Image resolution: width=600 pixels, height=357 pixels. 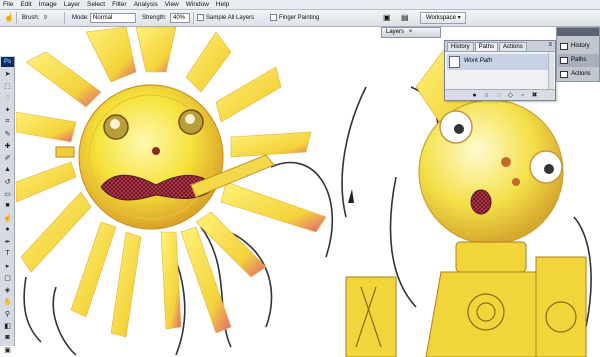 I want to click on panel-footer: ● ○ ◌ ◇ ▫ ✖, so click(x=500, y=94).